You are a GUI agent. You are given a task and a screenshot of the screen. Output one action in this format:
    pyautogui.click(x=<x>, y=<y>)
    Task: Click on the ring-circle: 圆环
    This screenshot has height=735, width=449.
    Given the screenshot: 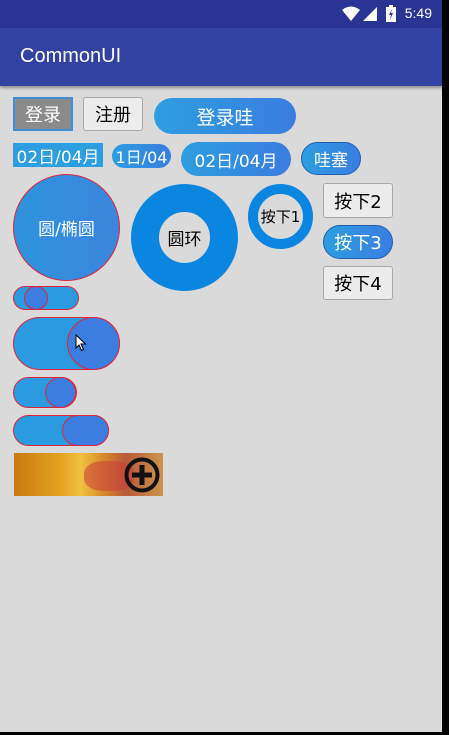 What is the action you would take?
    pyautogui.click(x=184, y=237)
    